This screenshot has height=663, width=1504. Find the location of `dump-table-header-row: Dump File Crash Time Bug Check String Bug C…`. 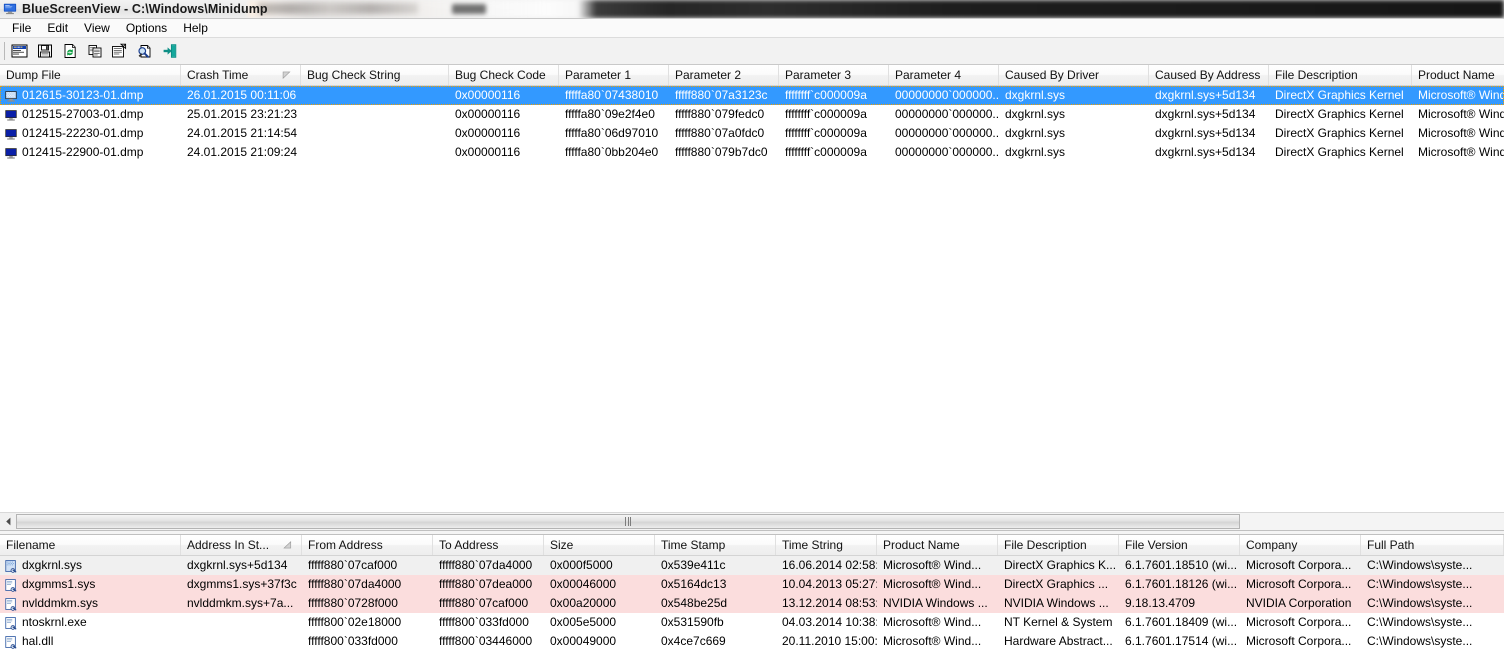

dump-table-header-row: Dump File Crash Time Bug Check String Bug C… is located at coordinates (752, 75).